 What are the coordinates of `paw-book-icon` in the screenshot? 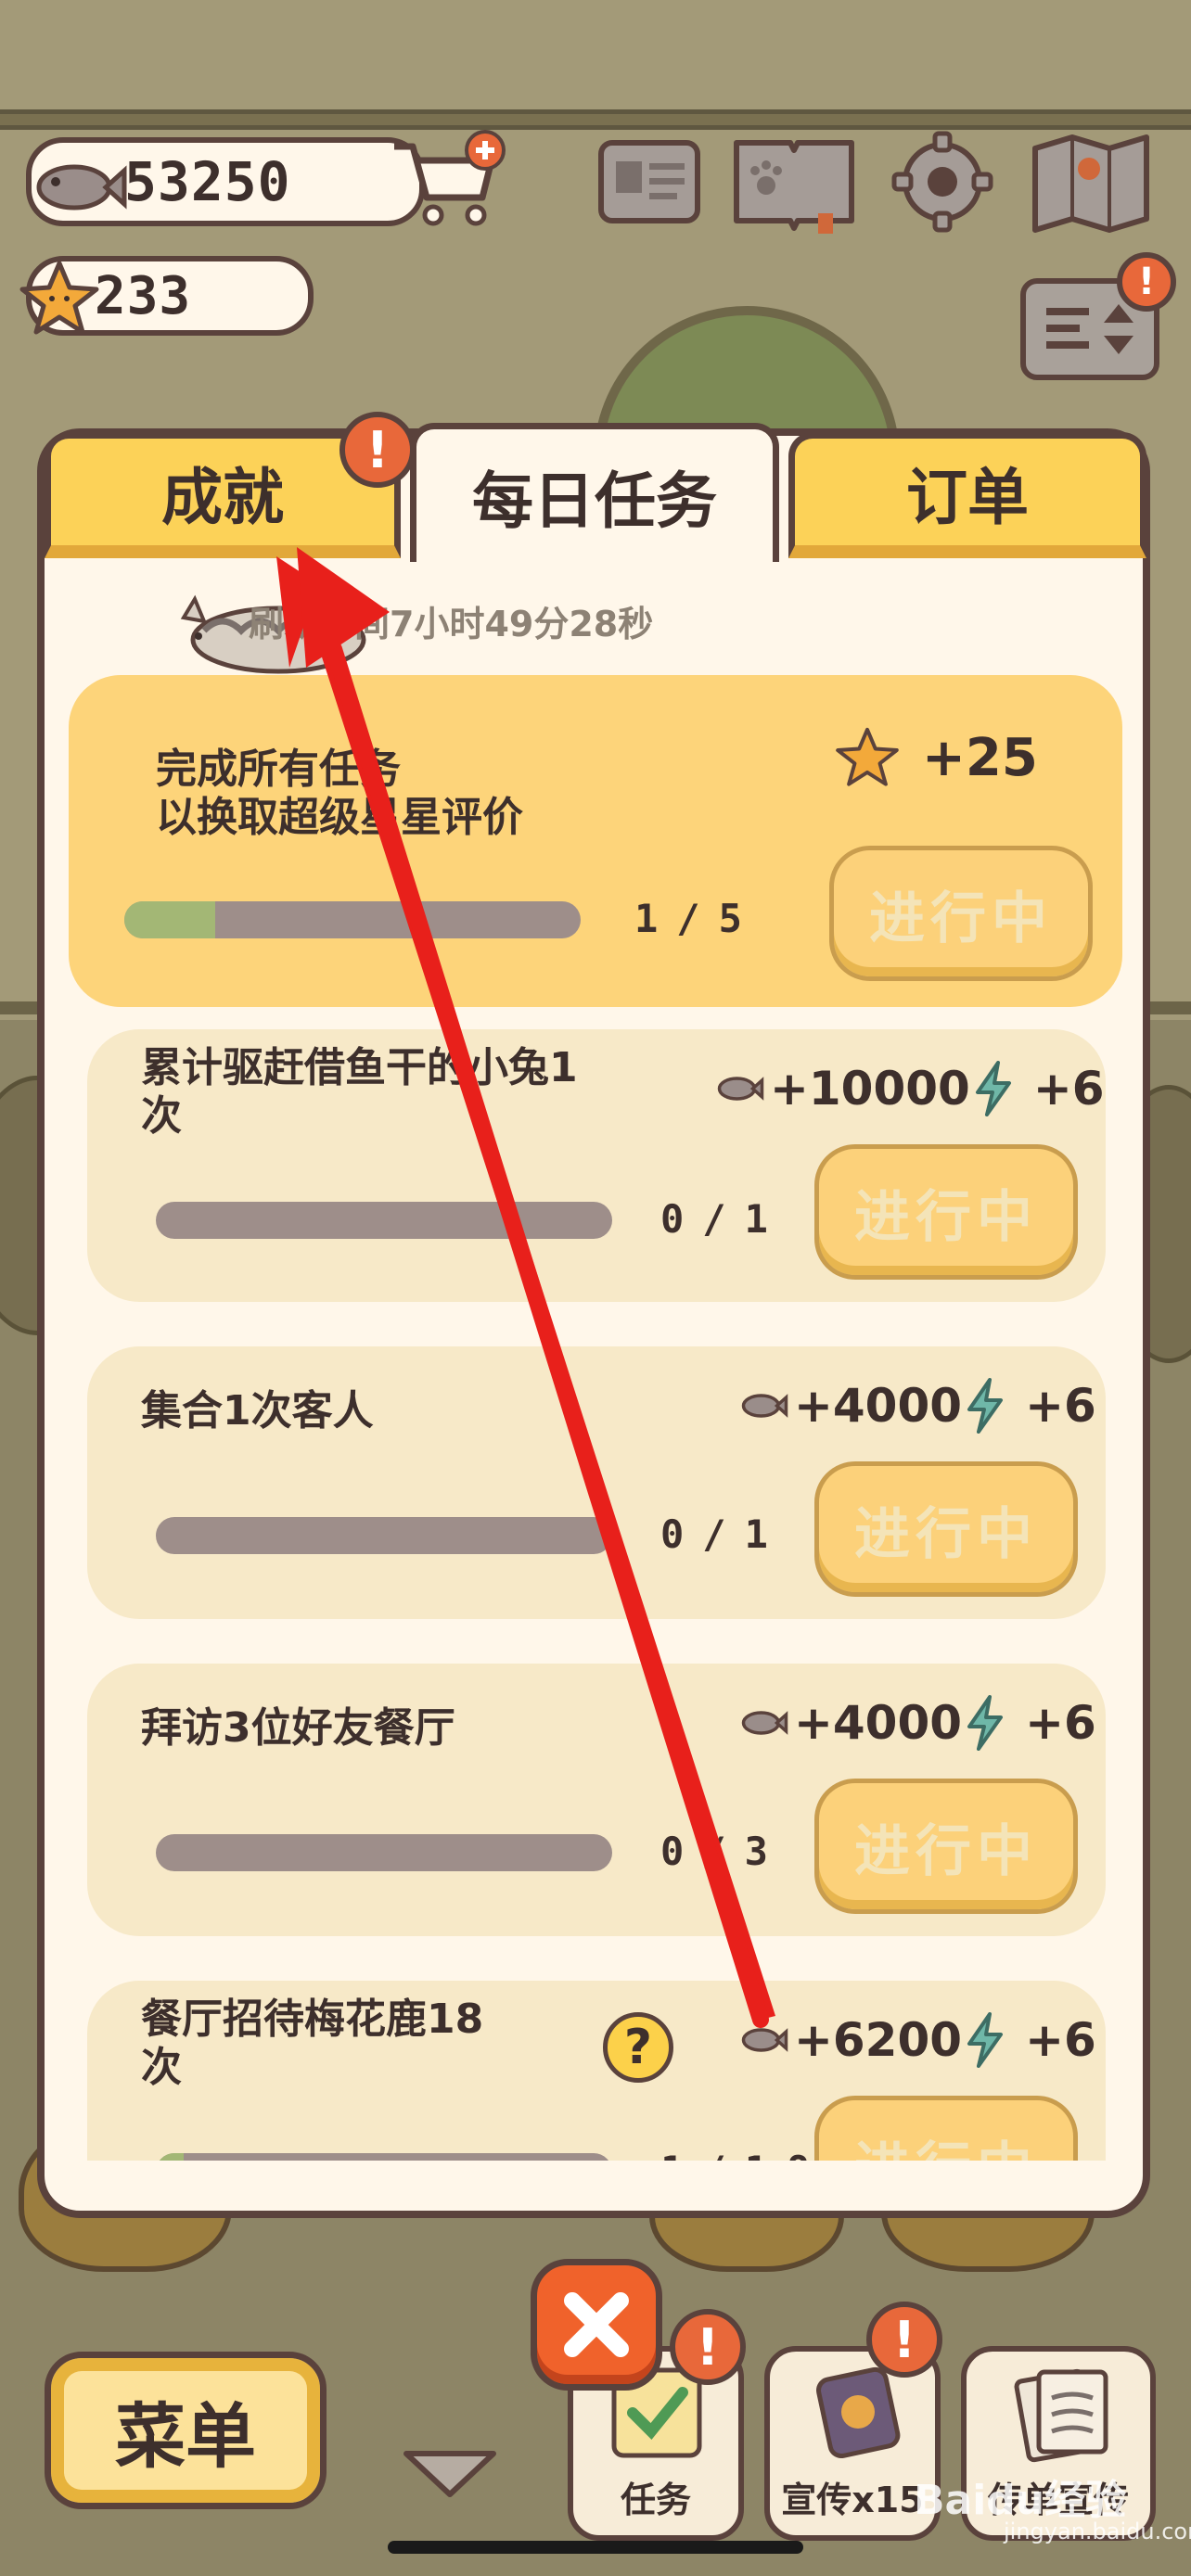 It's located at (794, 182).